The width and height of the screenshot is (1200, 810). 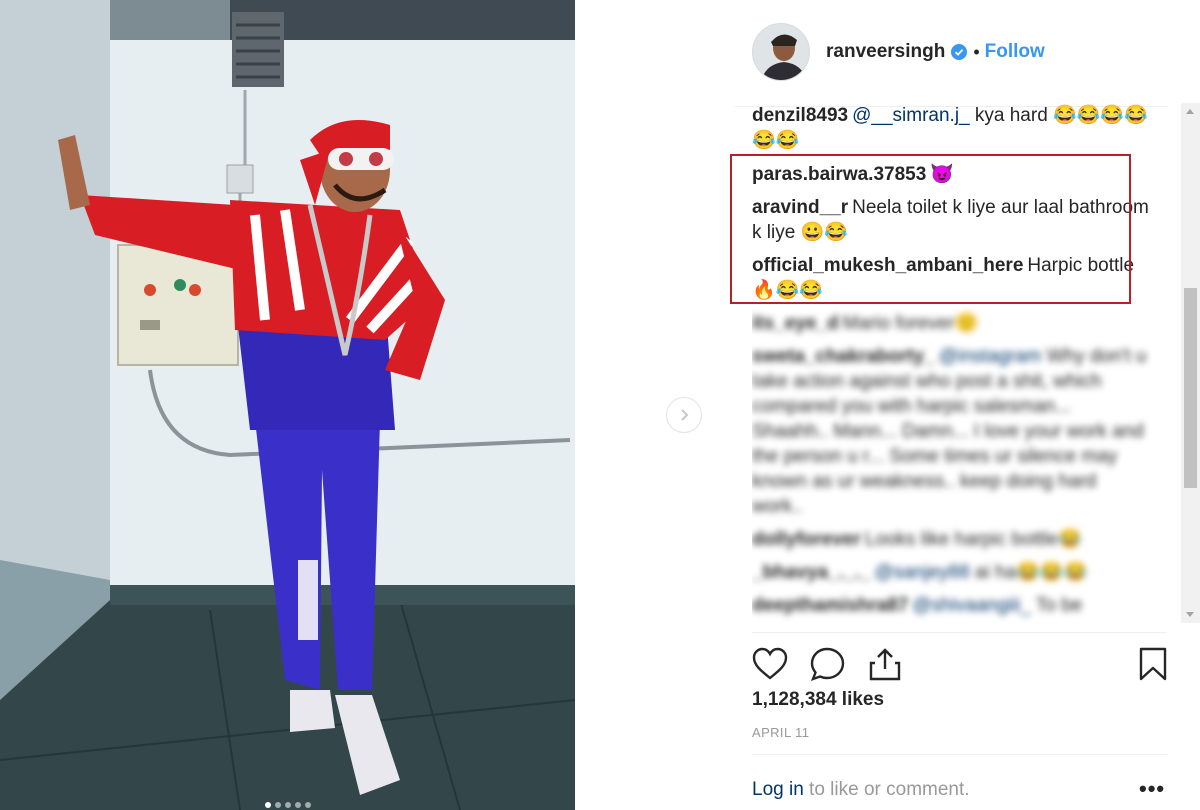 I want to click on comment-username: its_eye_d, so click(x=795, y=323).